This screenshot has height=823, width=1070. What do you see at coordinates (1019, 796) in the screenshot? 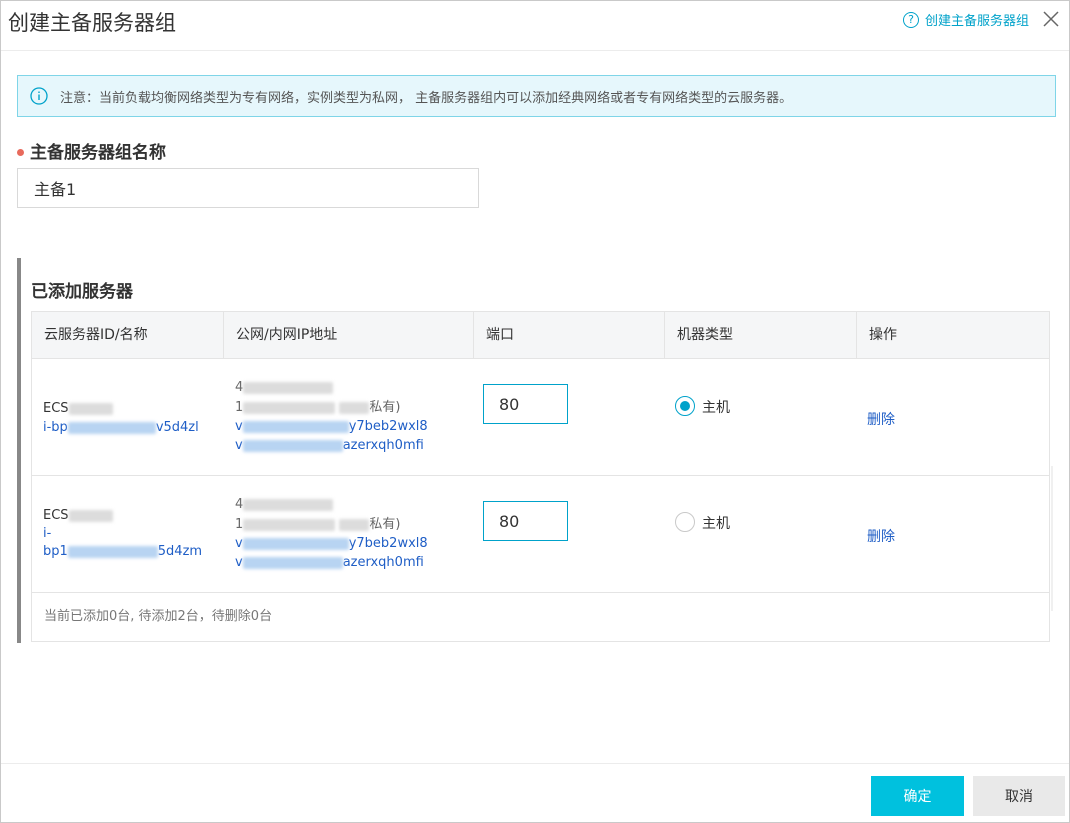
I see `cancel-button: 取消` at bounding box center [1019, 796].